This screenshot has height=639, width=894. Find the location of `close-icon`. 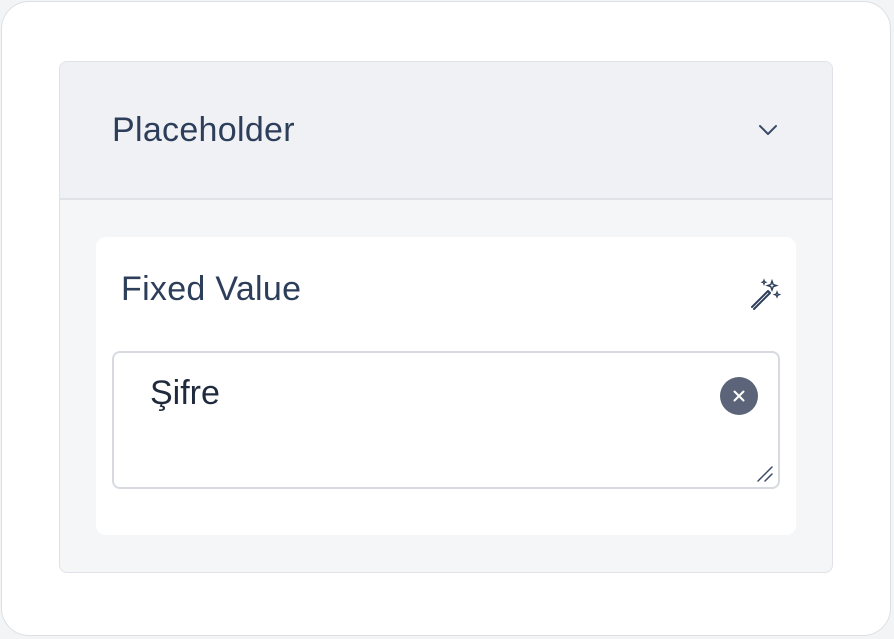

close-icon is located at coordinates (739, 396).